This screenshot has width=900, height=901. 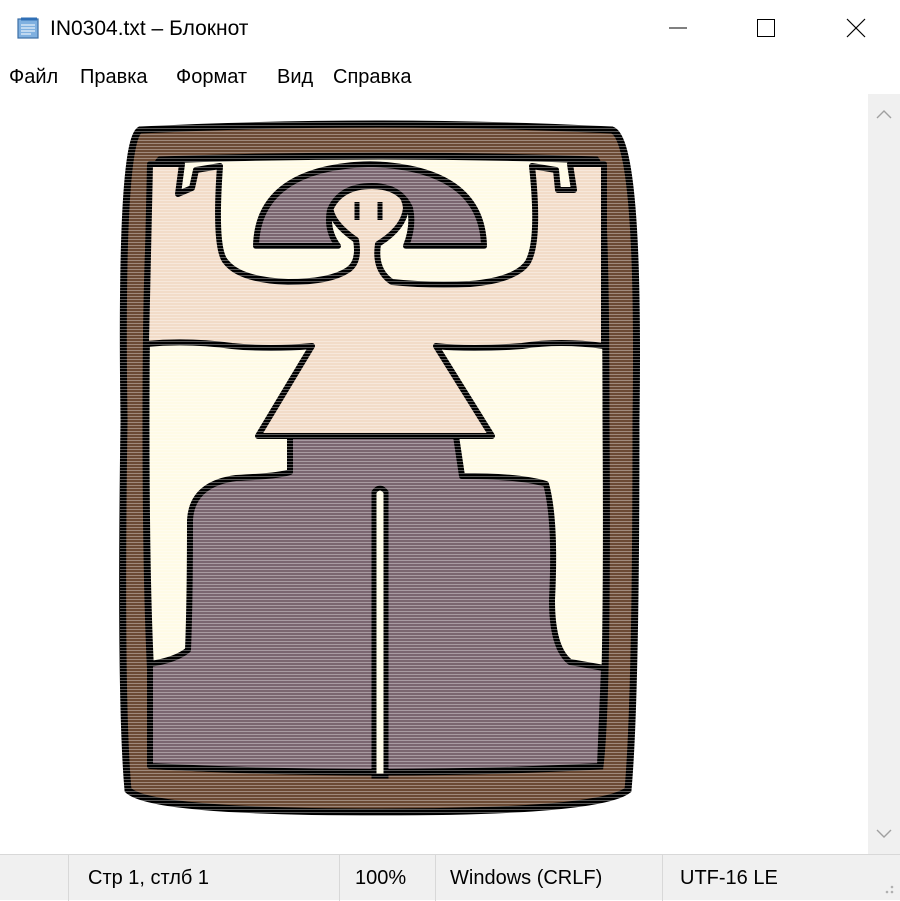 What do you see at coordinates (886, 884) in the screenshot?
I see `resize-grip-icon` at bounding box center [886, 884].